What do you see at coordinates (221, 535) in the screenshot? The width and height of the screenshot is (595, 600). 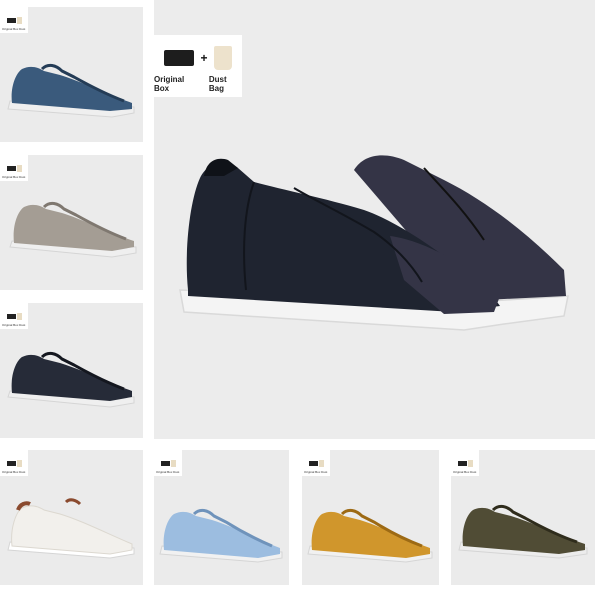 I see `light-blue-suede-sneaker-image` at bounding box center [221, 535].